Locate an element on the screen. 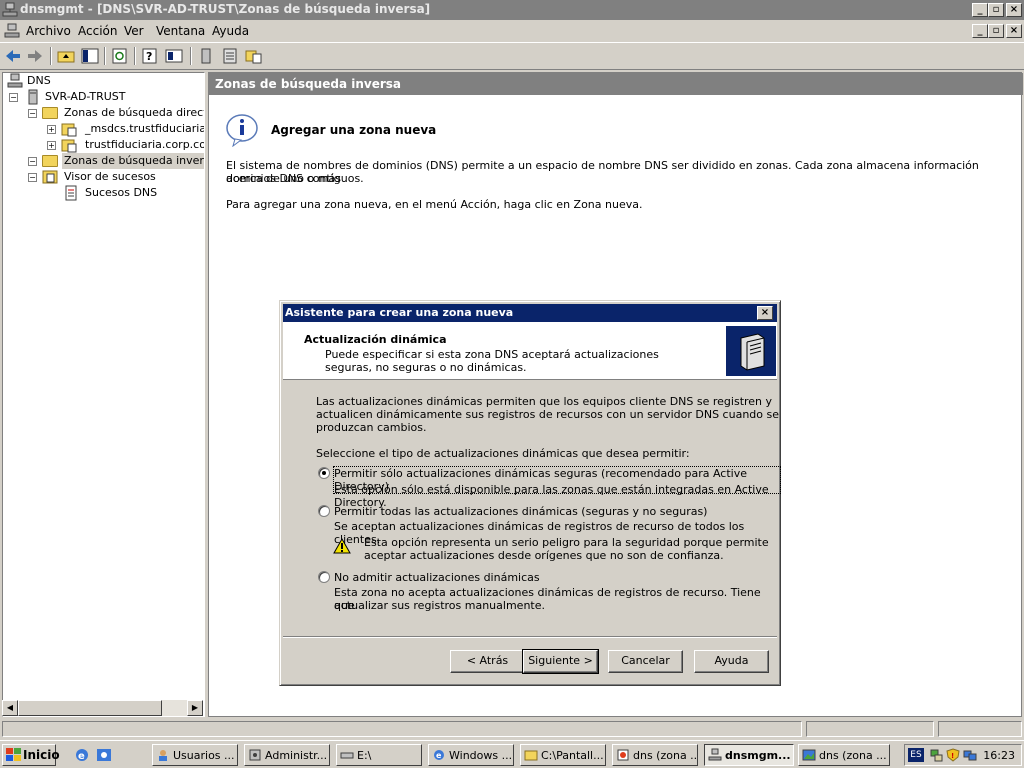 The image size is (1024, 768). option-no-updates-desc-line-2: actualizar sus registros manualmente. is located at coordinates (439, 605).